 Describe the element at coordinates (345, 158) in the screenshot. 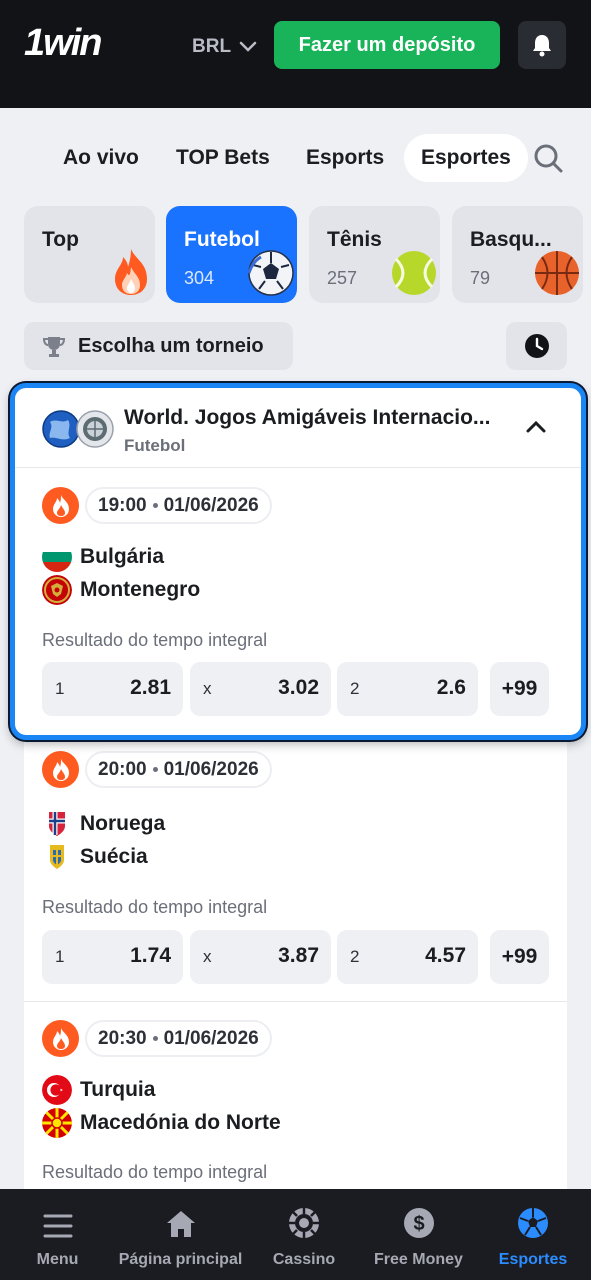

I see `tab-esports: Esports` at that location.